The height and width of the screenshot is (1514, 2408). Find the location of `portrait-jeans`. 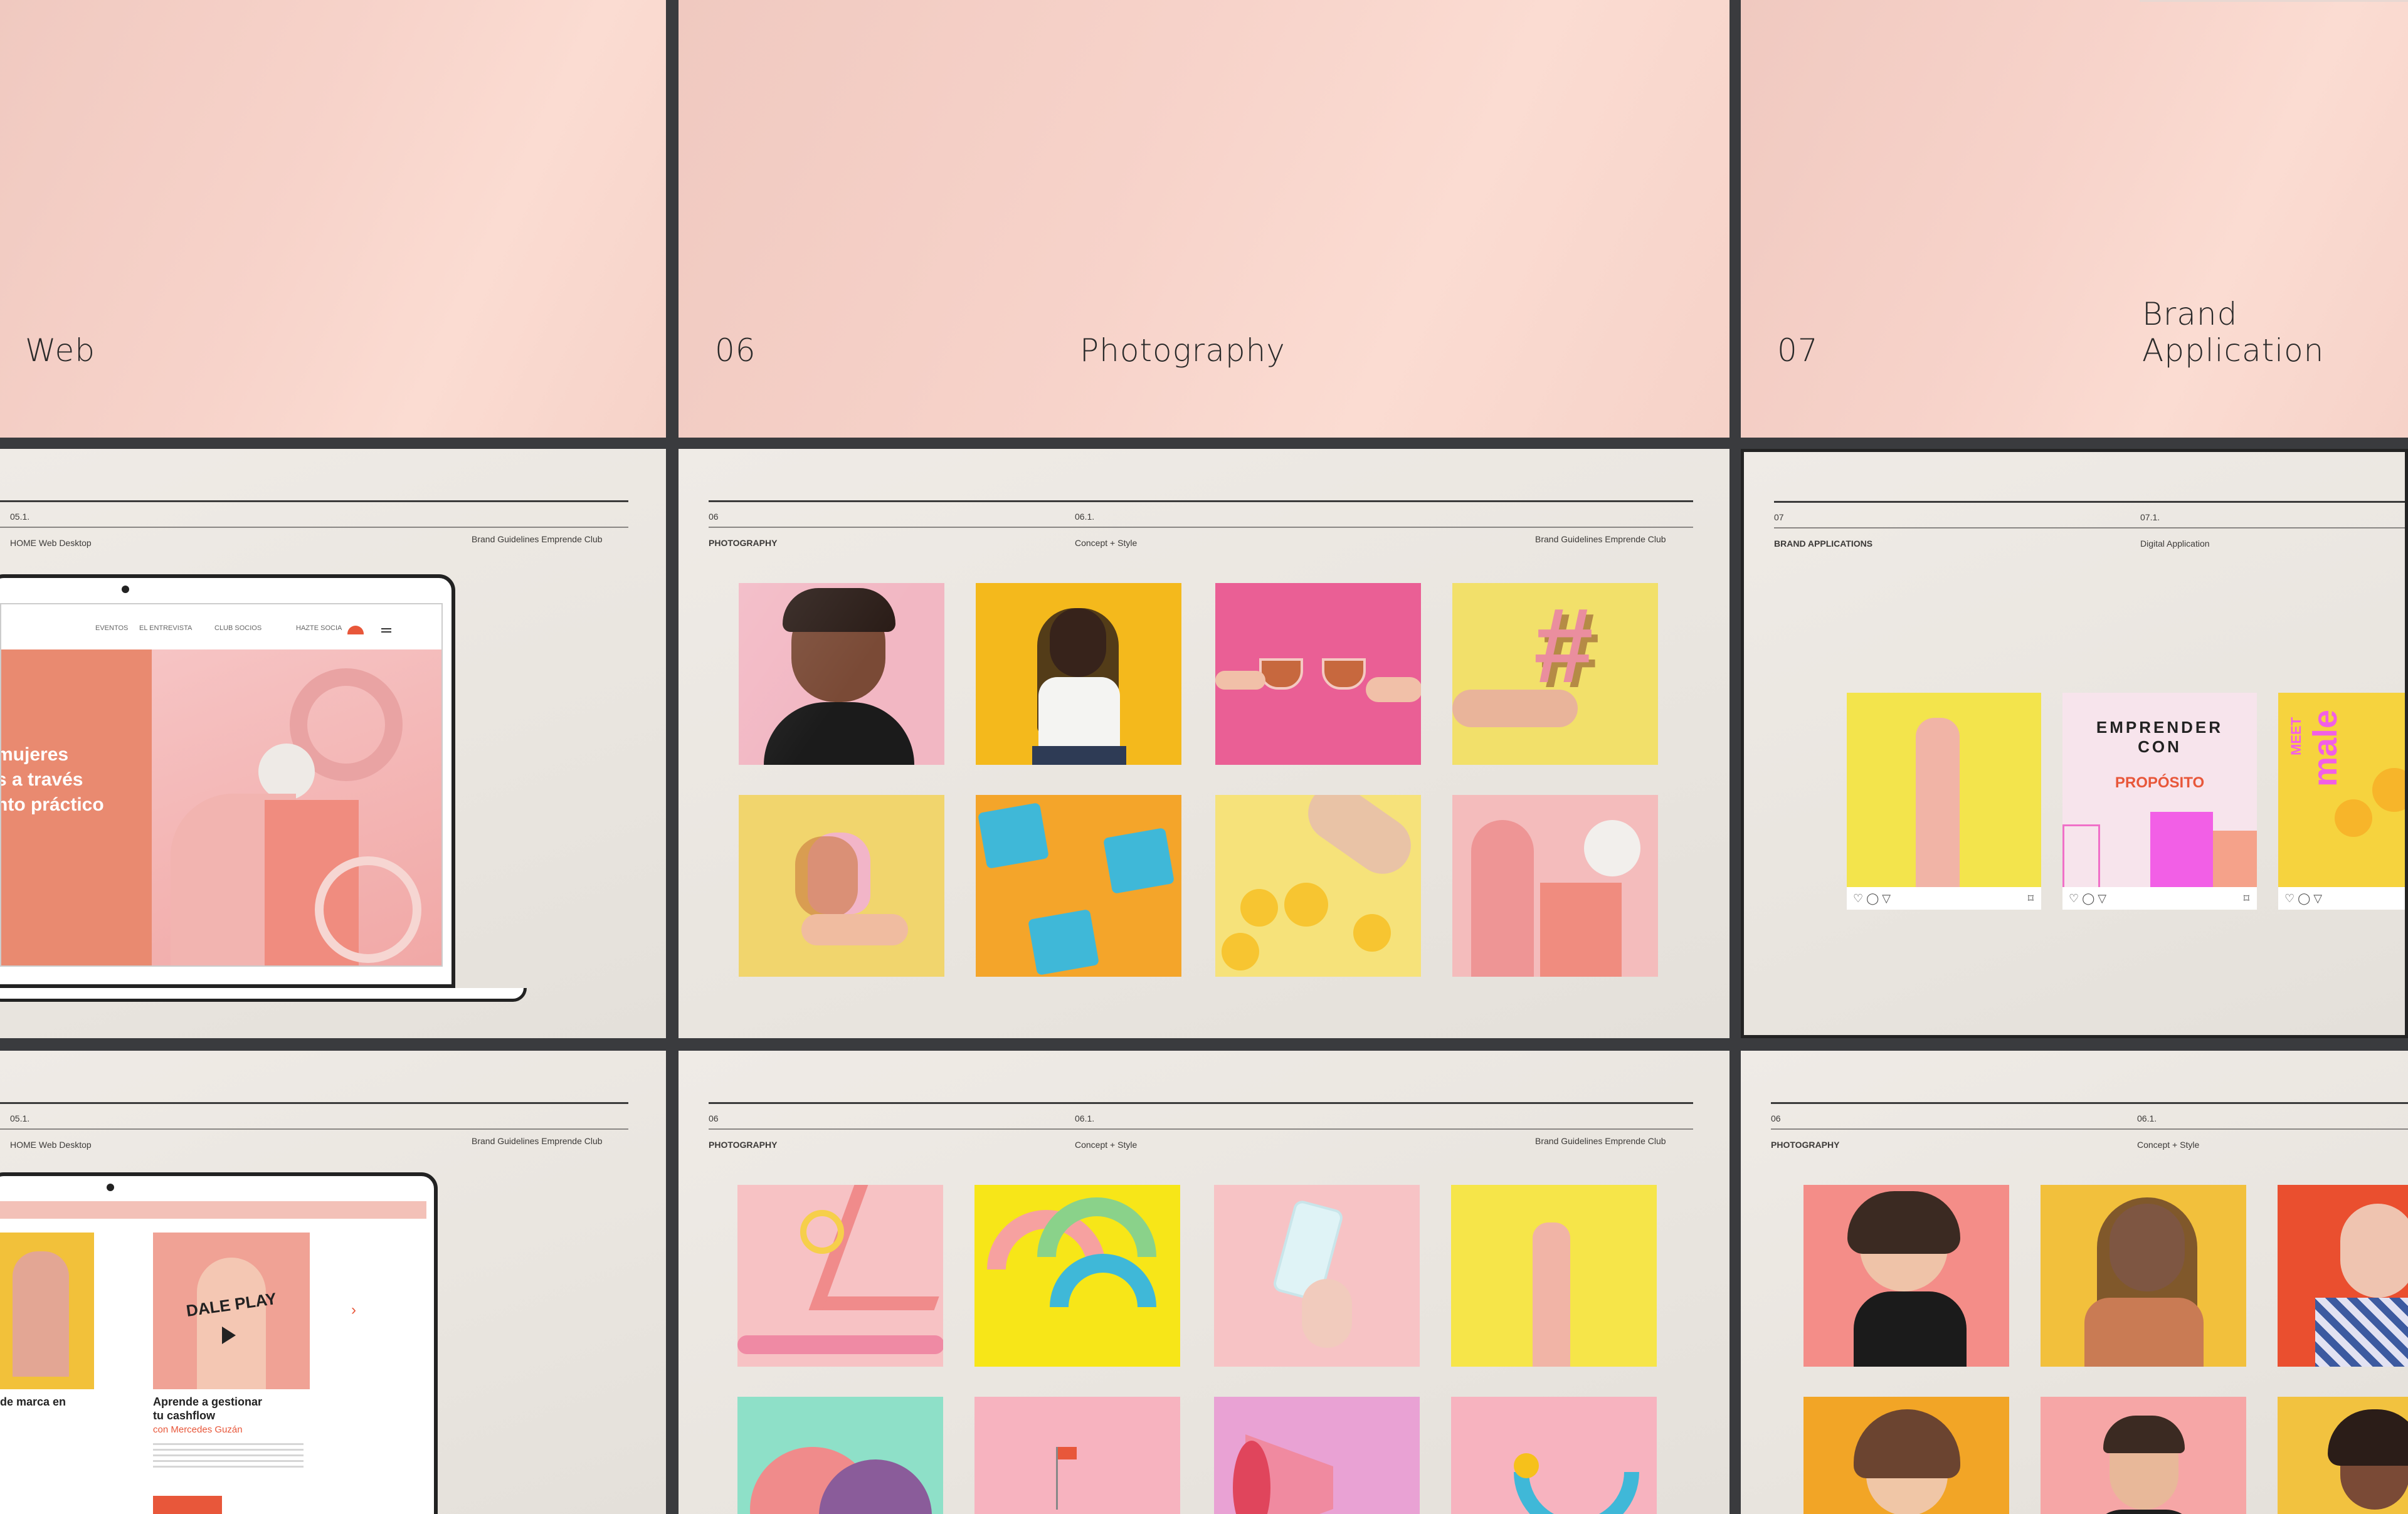

portrait-jeans is located at coordinates (1079, 755).